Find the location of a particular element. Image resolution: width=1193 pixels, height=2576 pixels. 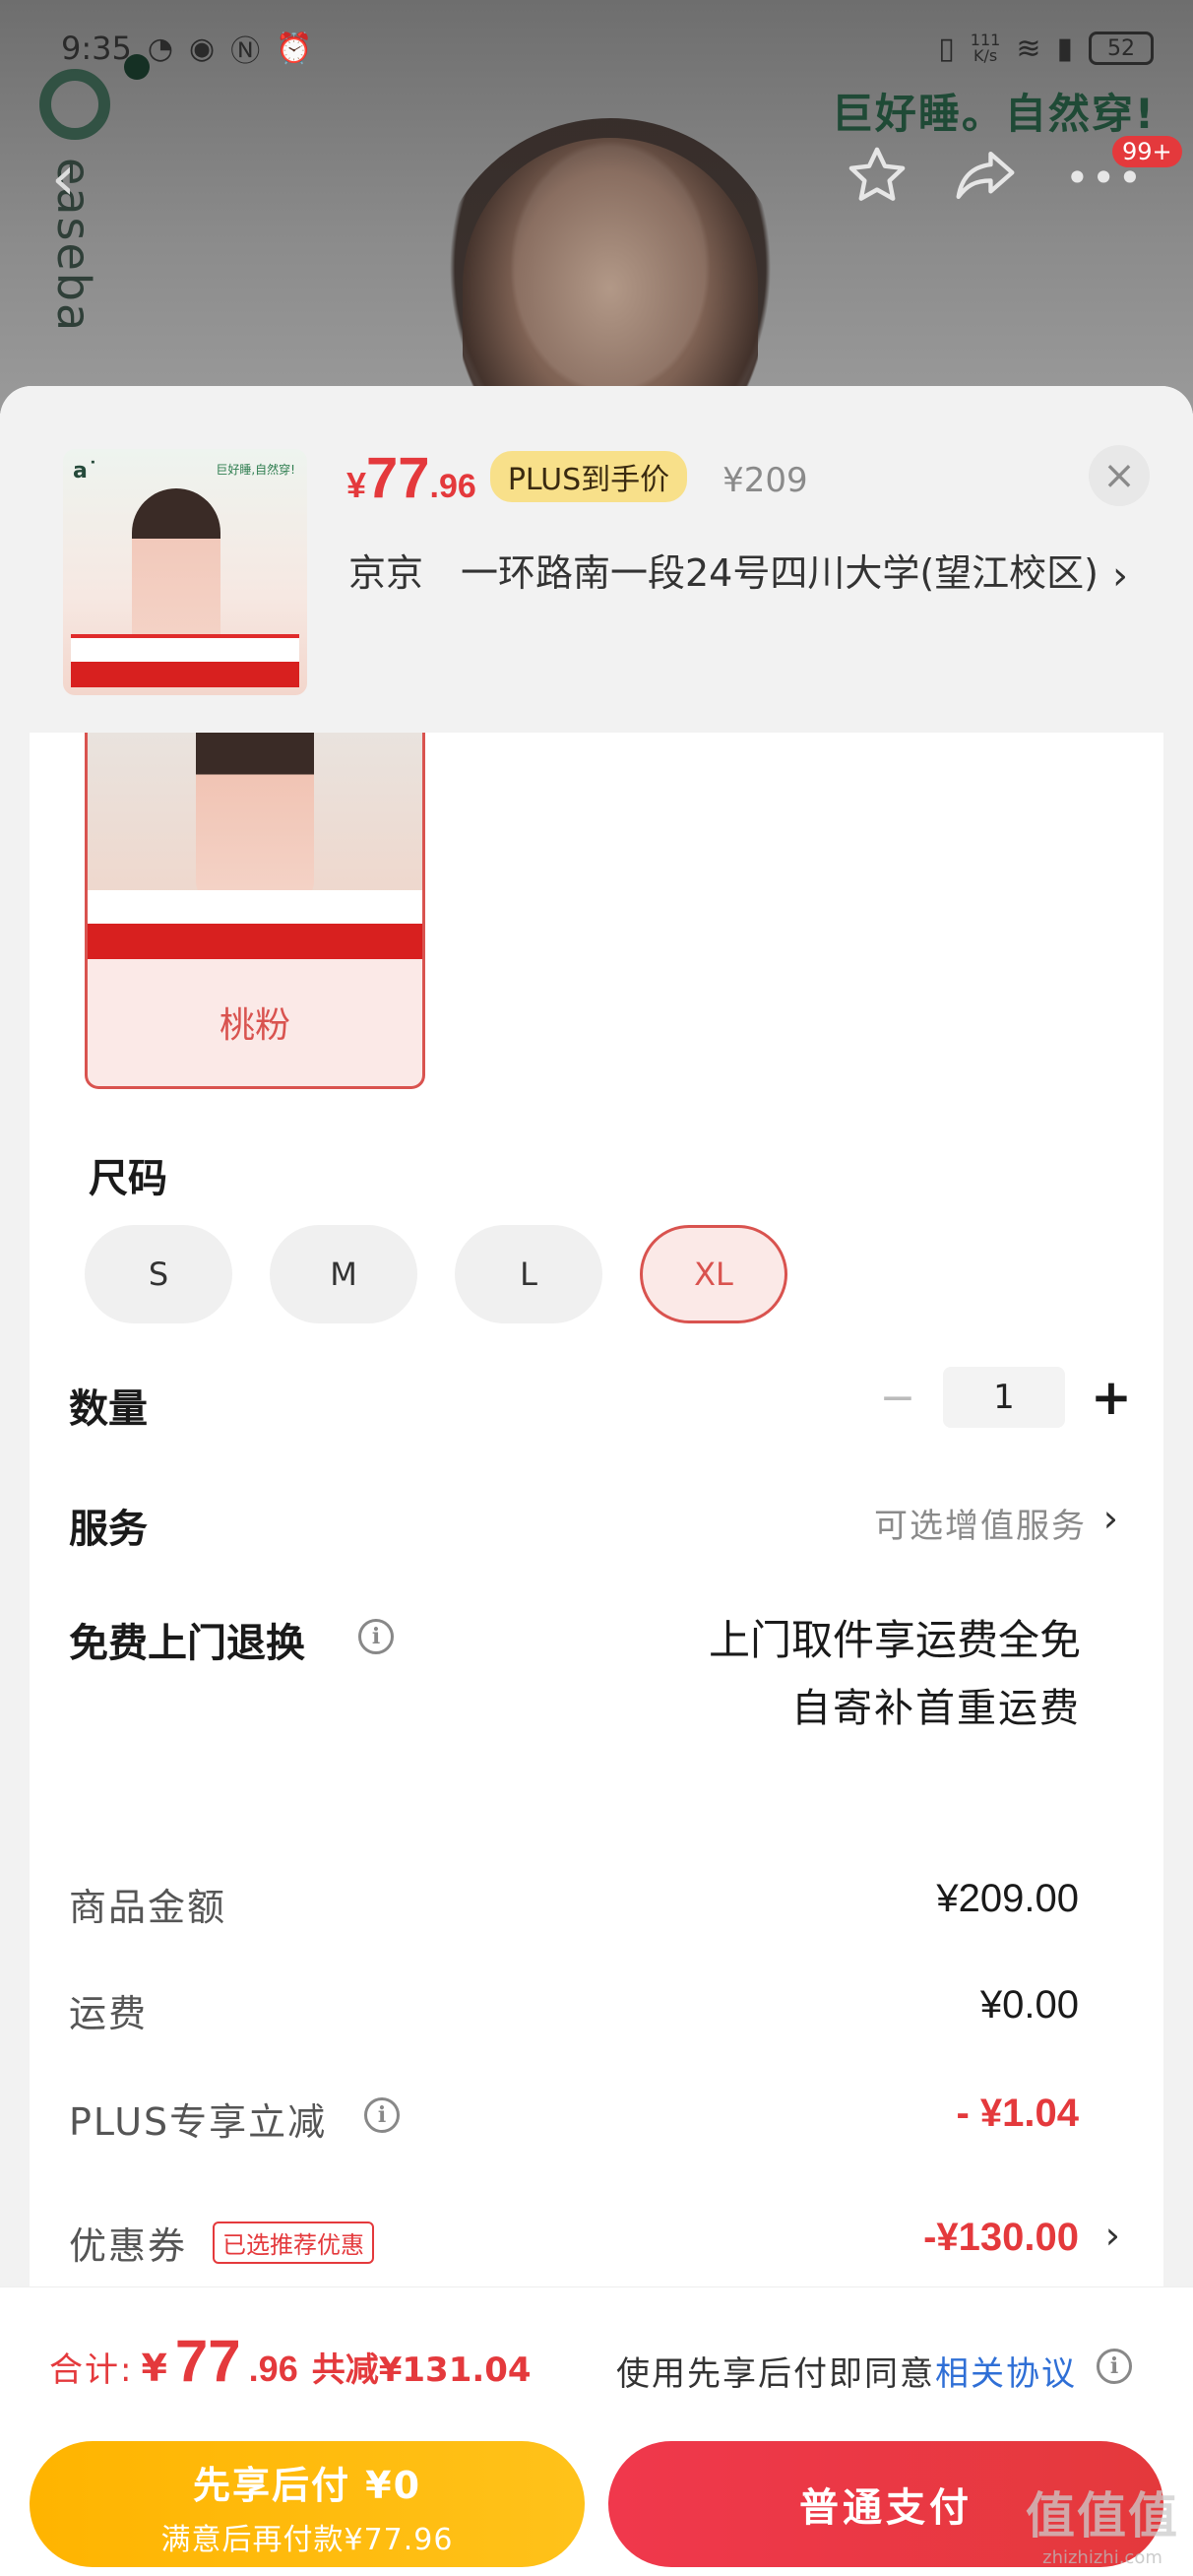

pay-later-title: 先享后付 ¥0 is located at coordinates (307, 2485).